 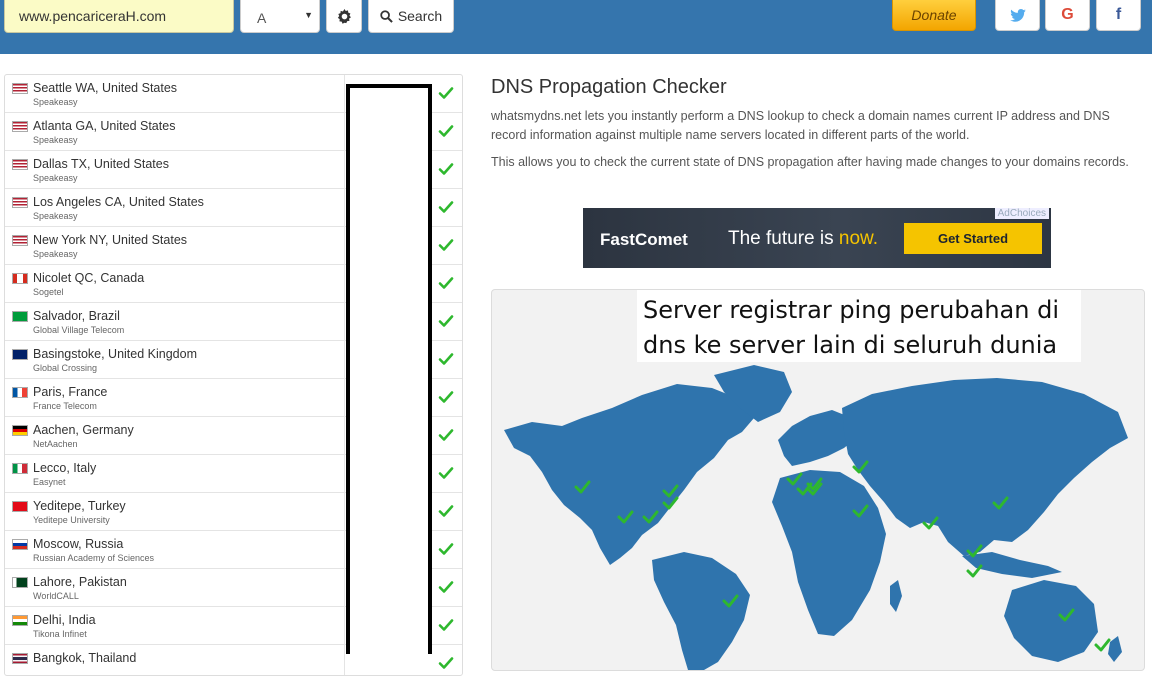 What do you see at coordinates (65, 406) in the screenshot?
I see `server-provider: France Telecom` at bounding box center [65, 406].